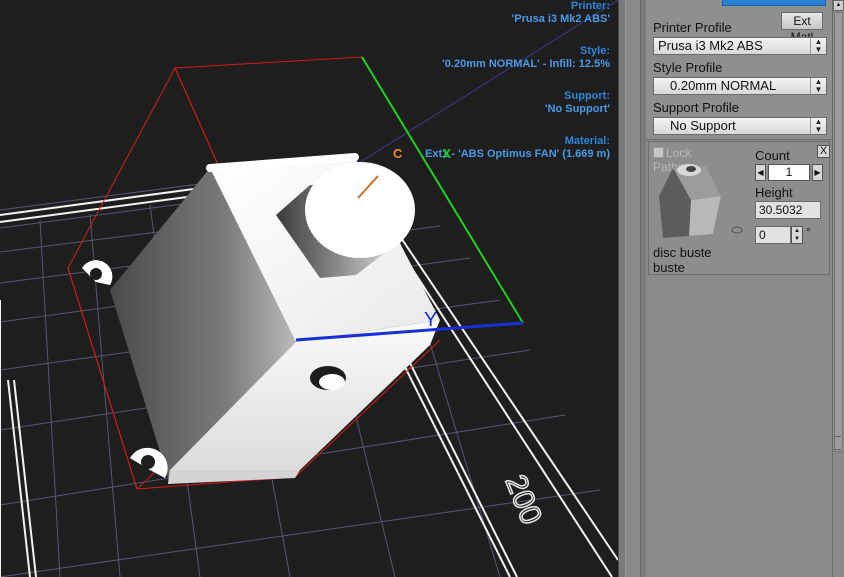 The image size is (844, 577). What do you see at coordinates (788, 210) in the screenshot?
I see `height-input: 30.5032` at bounding box center [788, 210].